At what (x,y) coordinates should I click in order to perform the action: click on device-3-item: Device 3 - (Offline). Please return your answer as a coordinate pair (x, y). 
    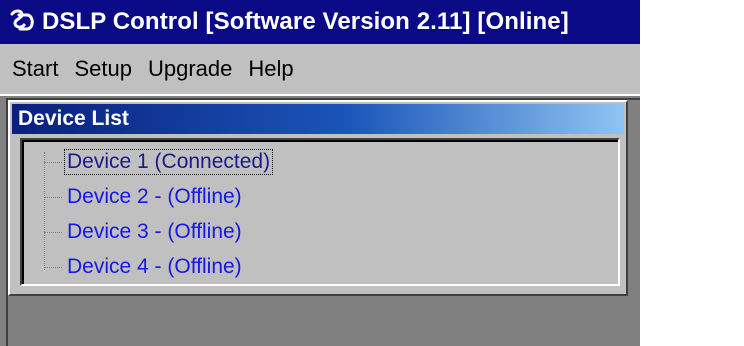
    Looking at the image, I should click on (154, 232).